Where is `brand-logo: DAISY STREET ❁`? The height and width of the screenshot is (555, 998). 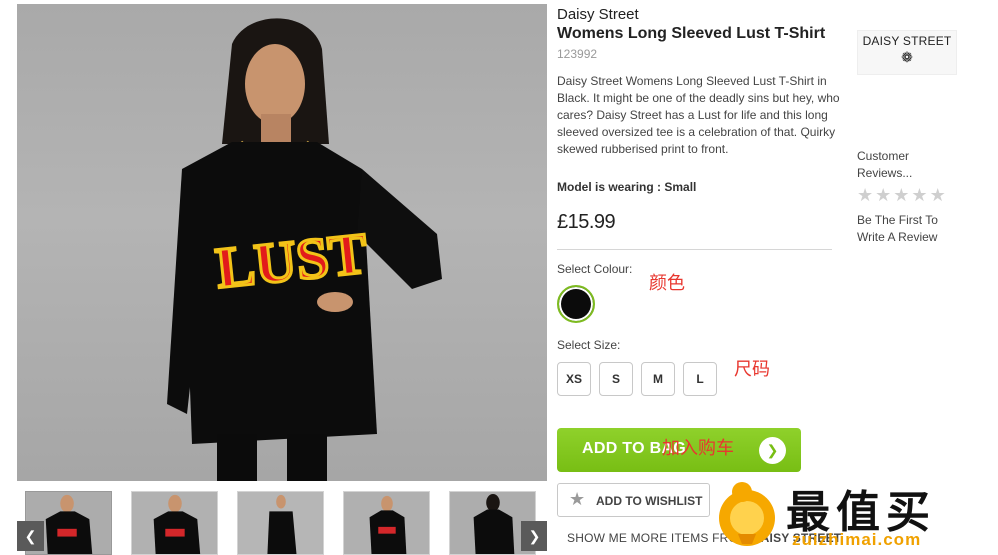 brand-logo: DAISY STREET ❁ is located at coordinates (907, 52).